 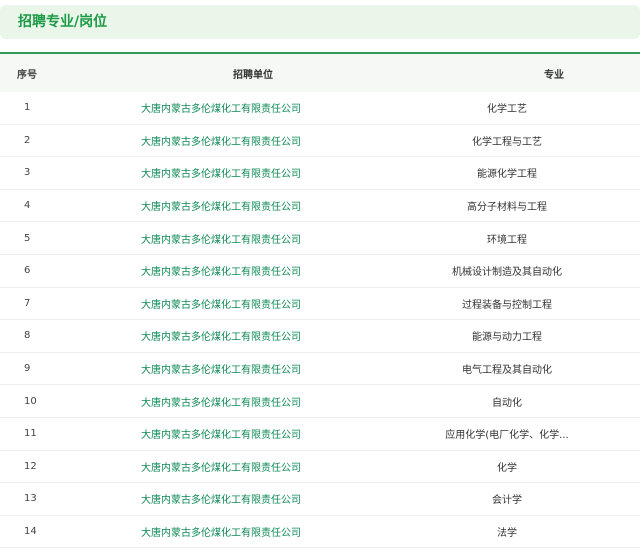 I want to click on table-row: 1 大唐内蒙古多伦煤化工有限责任公司 化学工艺, so click(x=320, y=108).